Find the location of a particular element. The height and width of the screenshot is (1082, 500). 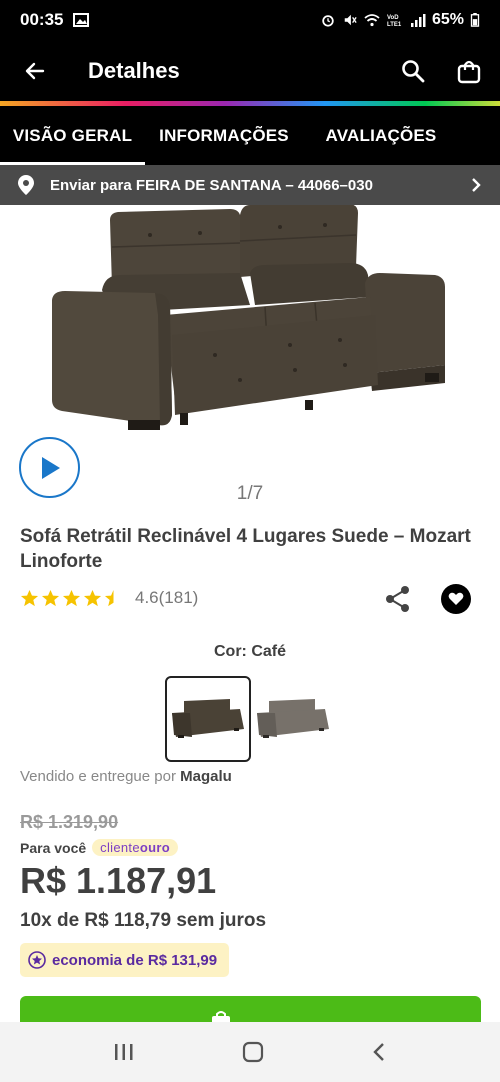

favorite-button is located at coordinates (456, 599).